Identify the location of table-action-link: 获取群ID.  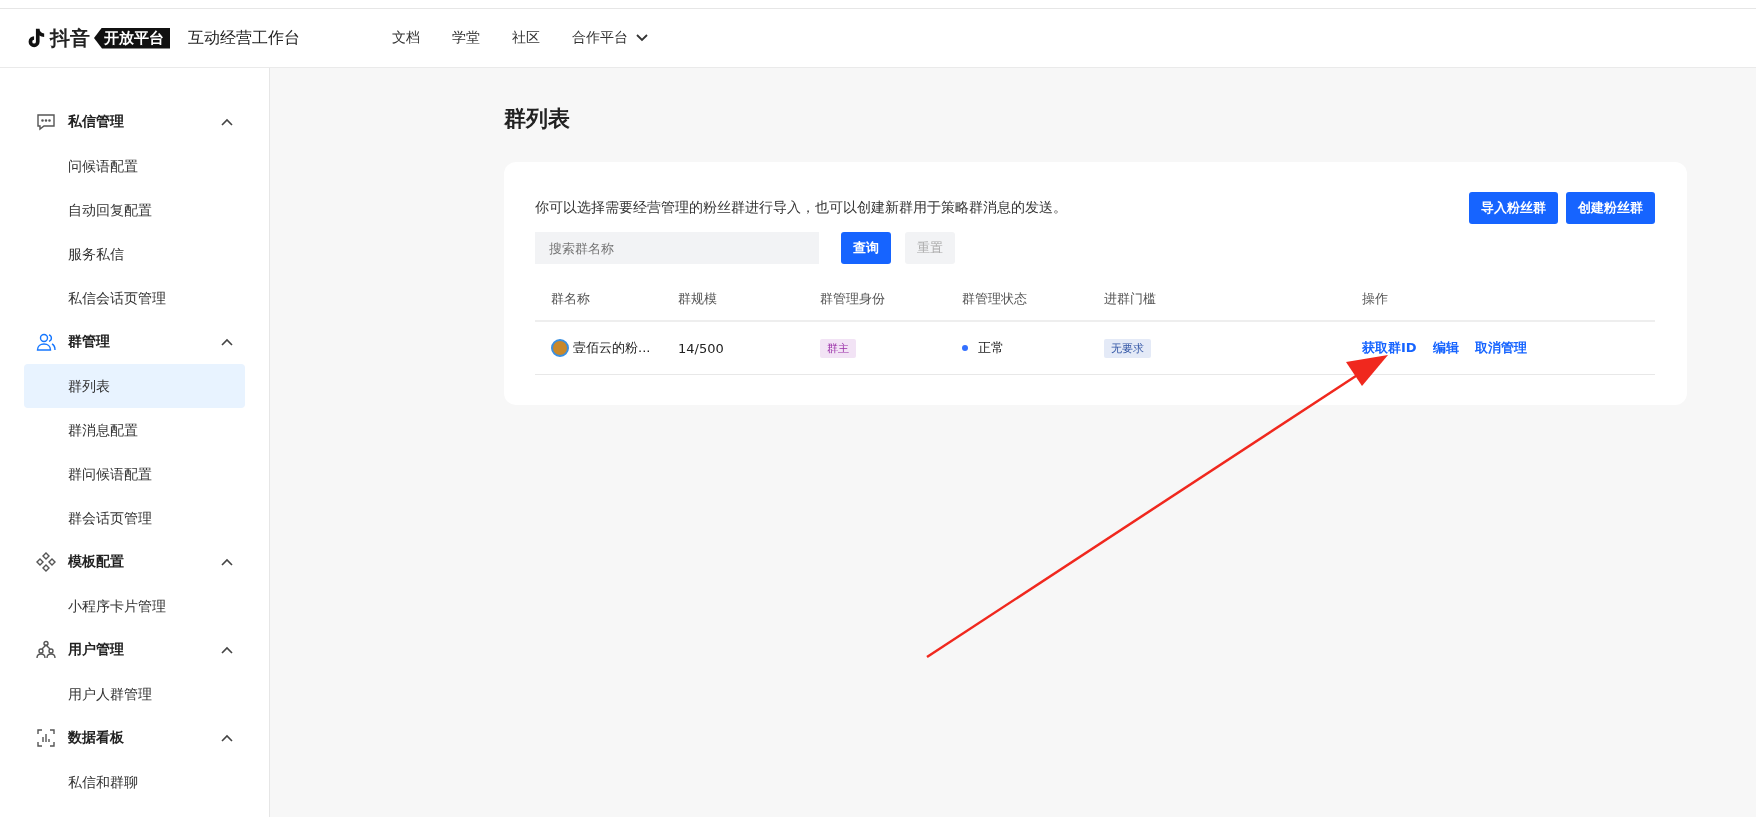
(1389, 348).